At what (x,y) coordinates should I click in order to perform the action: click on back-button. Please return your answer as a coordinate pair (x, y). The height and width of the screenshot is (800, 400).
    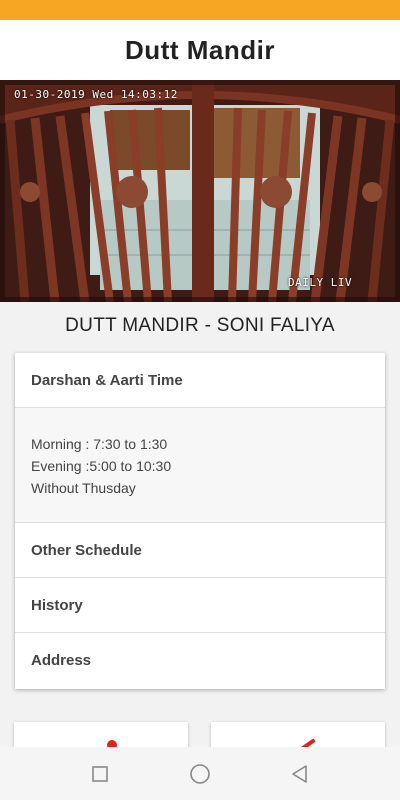
    Looking at the image, I should click on (300, 774).